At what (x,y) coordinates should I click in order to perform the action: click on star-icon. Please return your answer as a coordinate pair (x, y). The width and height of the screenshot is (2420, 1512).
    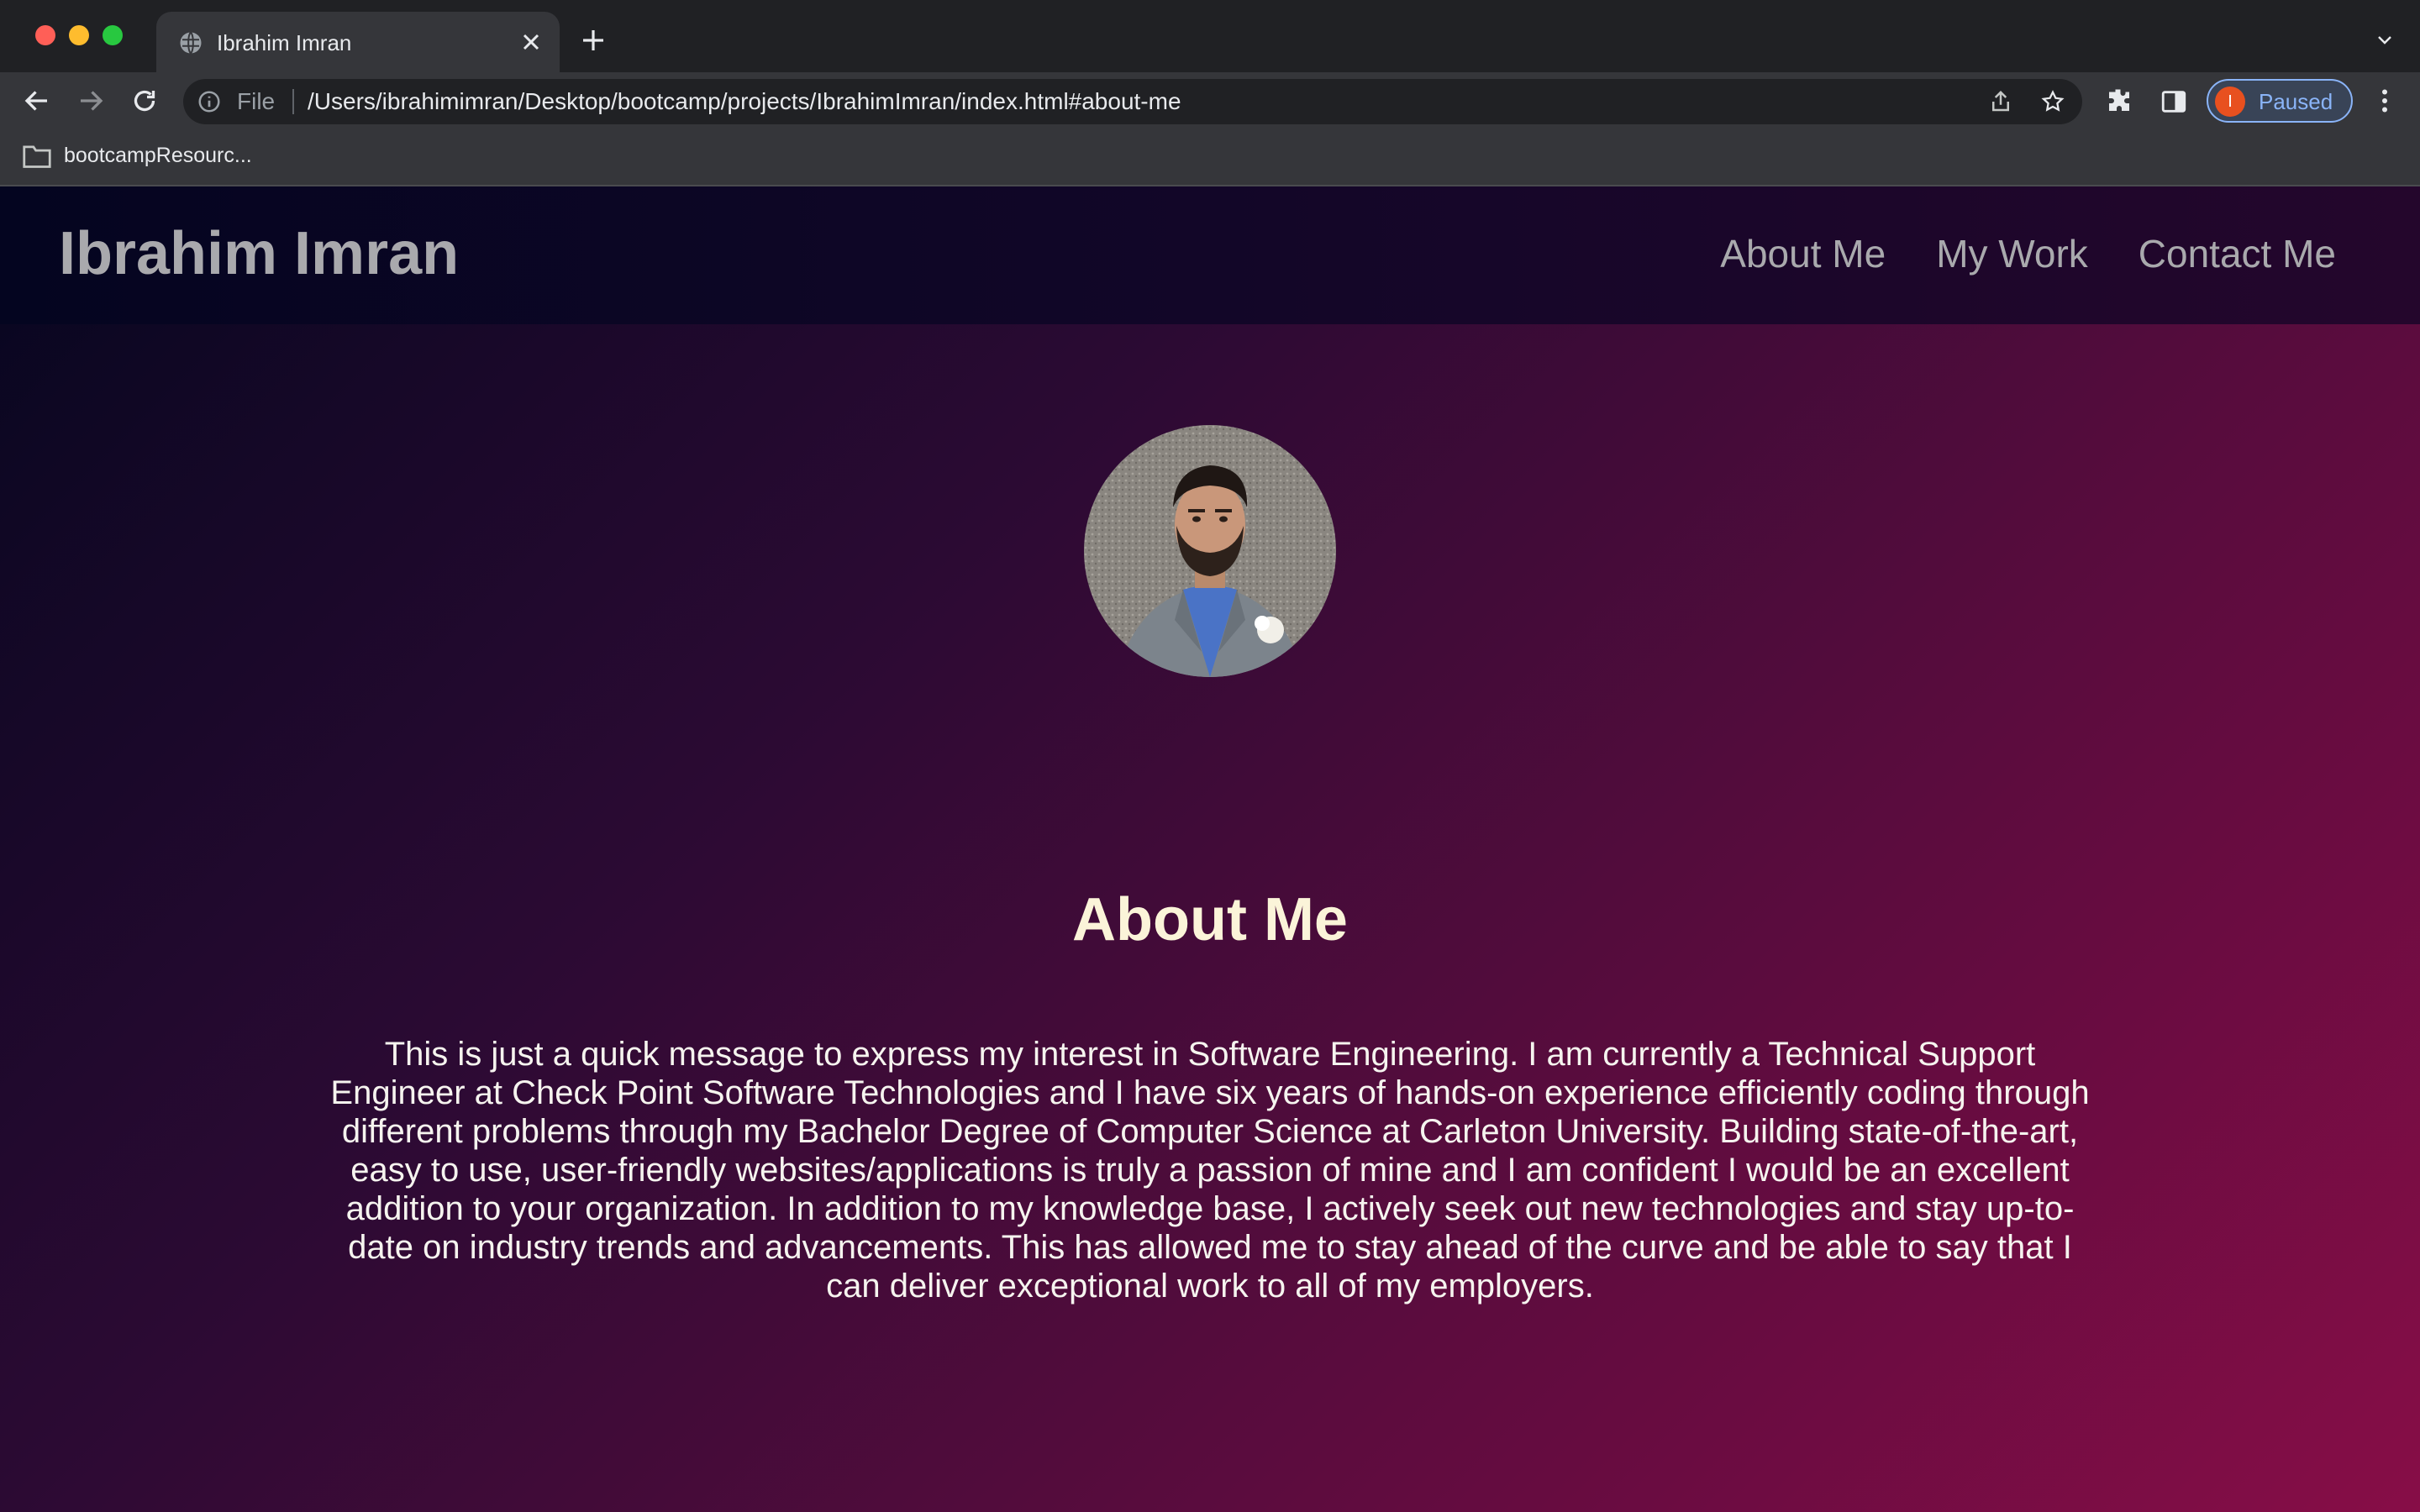
    Looking at the image, I should click on (2052, 101).